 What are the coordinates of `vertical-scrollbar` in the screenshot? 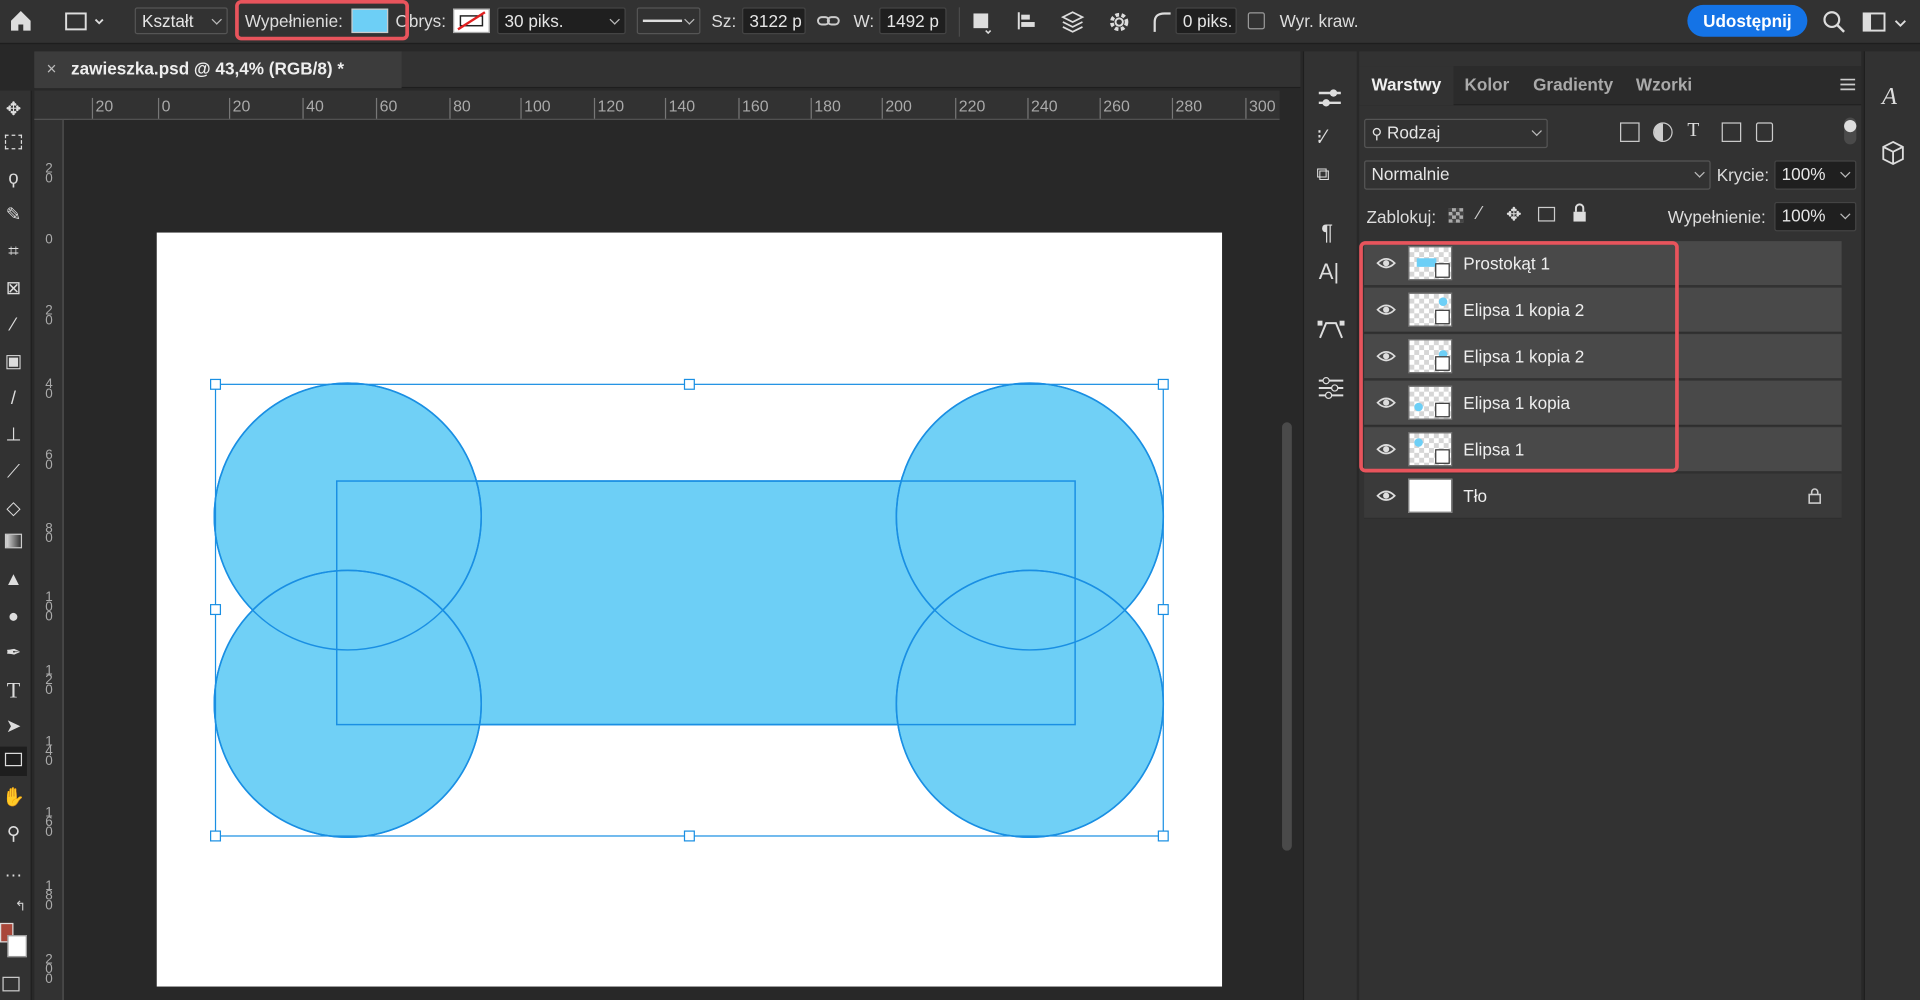 It's located at (1287, 636).